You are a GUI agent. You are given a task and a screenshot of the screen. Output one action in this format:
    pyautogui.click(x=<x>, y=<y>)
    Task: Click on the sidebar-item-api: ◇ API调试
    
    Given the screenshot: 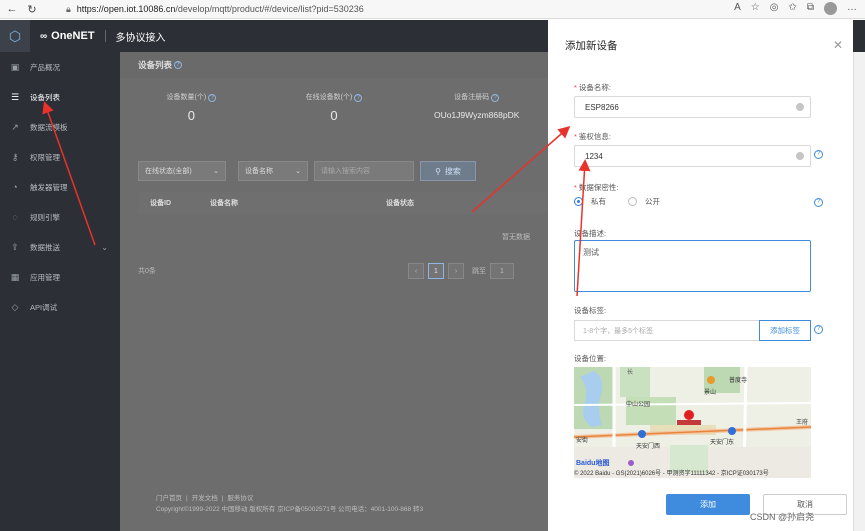 What is the action you would take?
    pyautogui.click(x=60, y=307)
    